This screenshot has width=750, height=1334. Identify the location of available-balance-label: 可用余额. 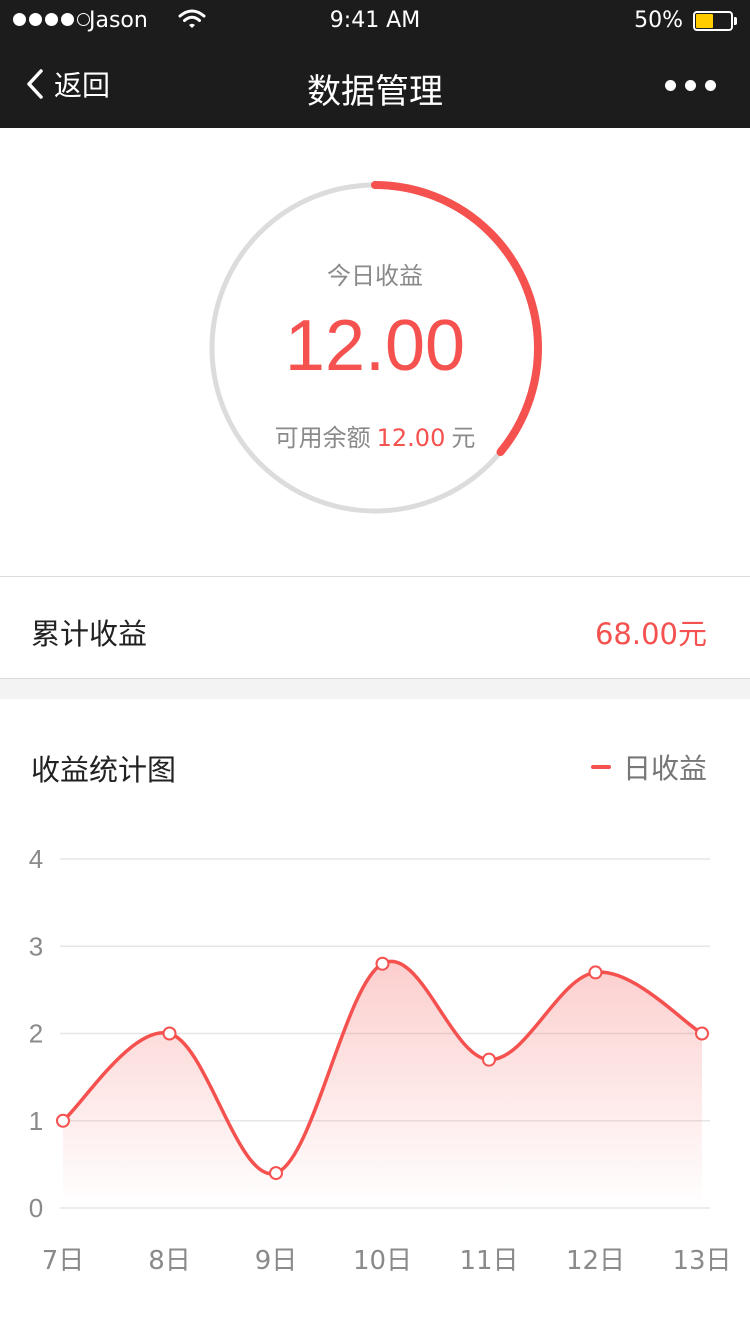
(322, 438).